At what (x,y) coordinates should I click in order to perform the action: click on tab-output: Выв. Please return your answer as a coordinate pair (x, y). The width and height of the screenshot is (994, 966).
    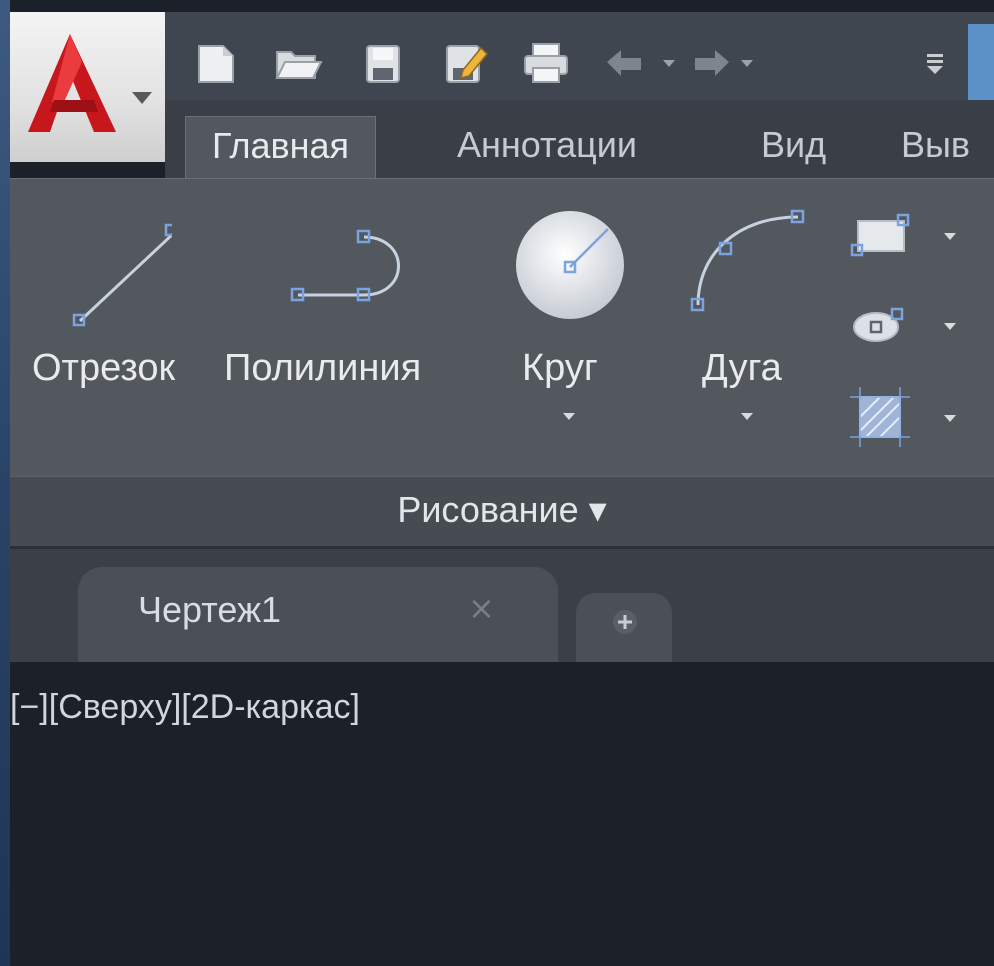
    Looking at the image, I should click on (934, 147).